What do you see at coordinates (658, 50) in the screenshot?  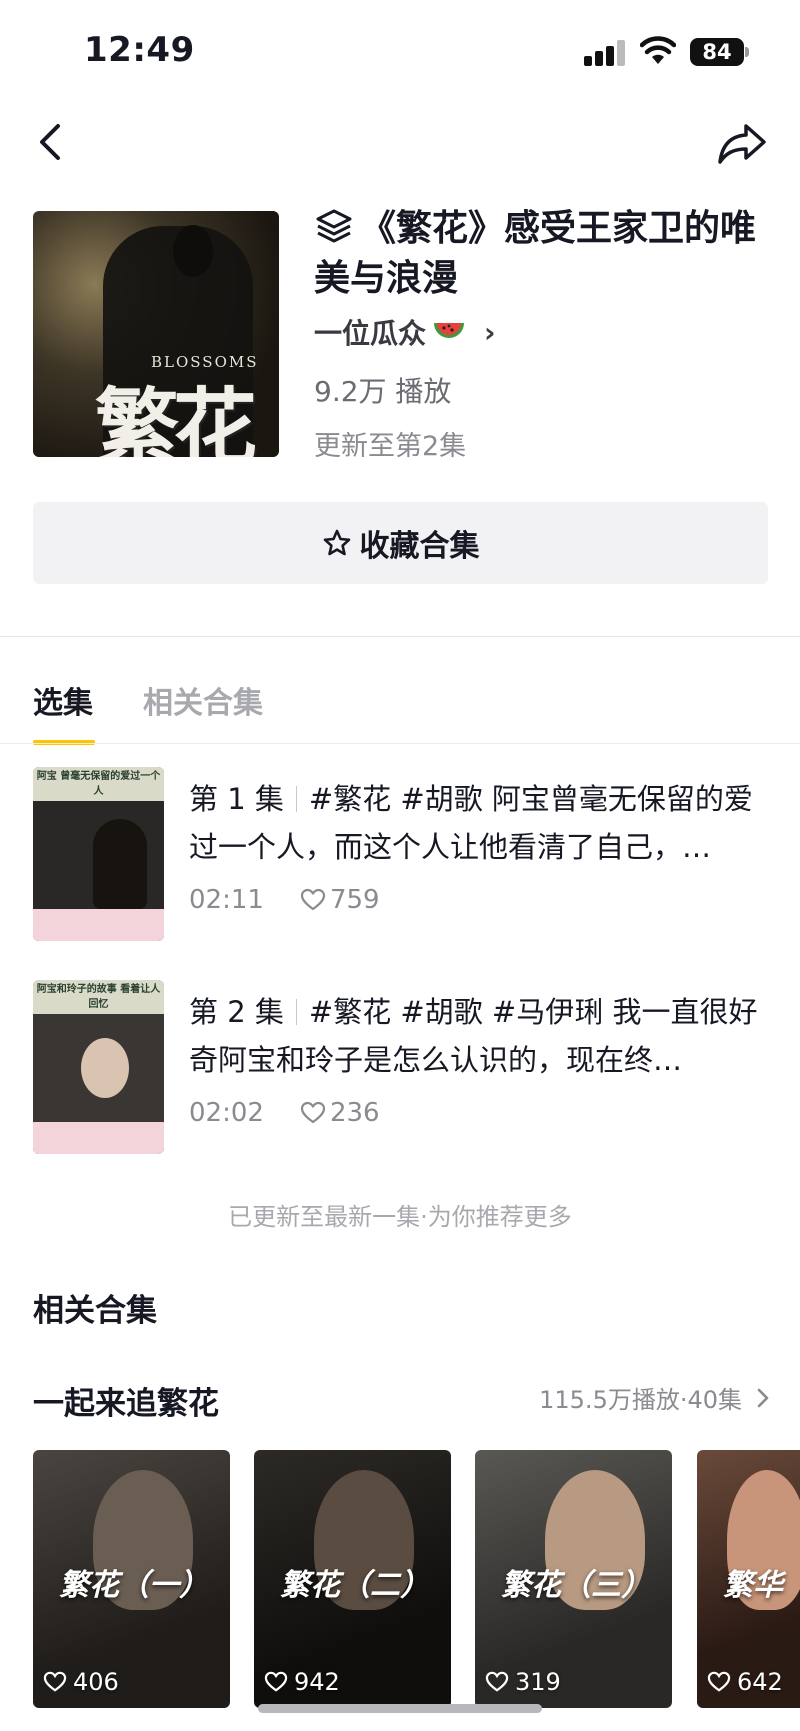 I see `wifi-icon` at bounding box center [658, 50].